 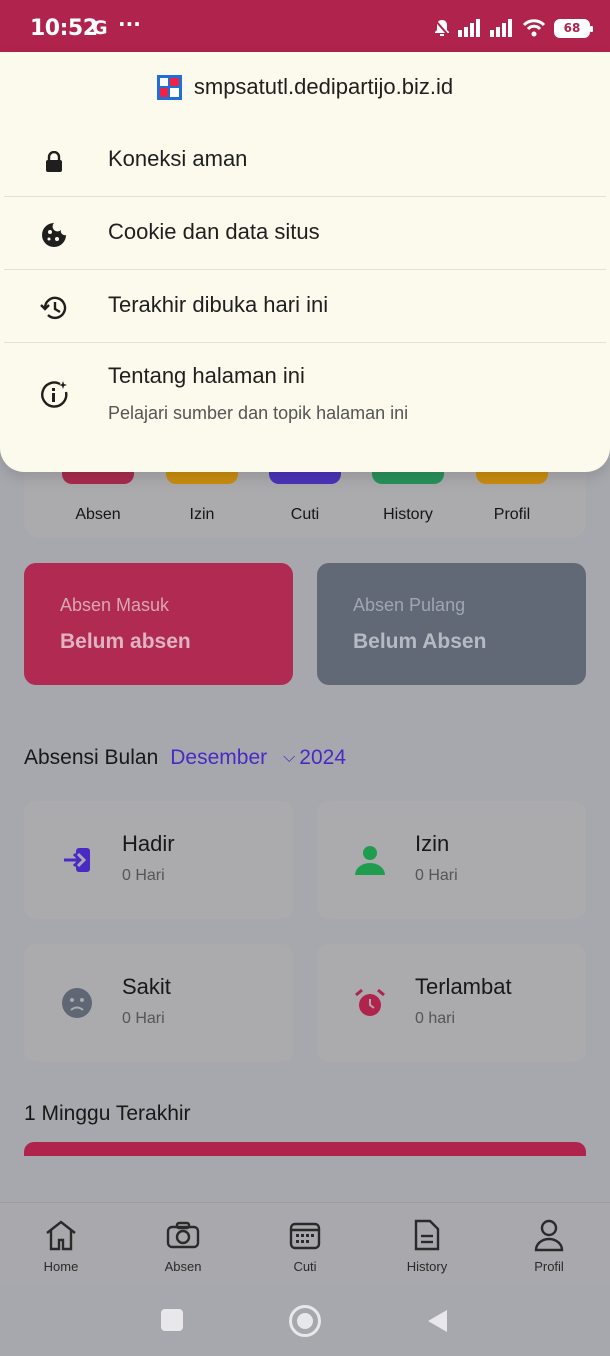 What do you see at coordinates (305, 1235) in the screenshot?
I see `calendar-icon` at bounding box center [305, 1235].